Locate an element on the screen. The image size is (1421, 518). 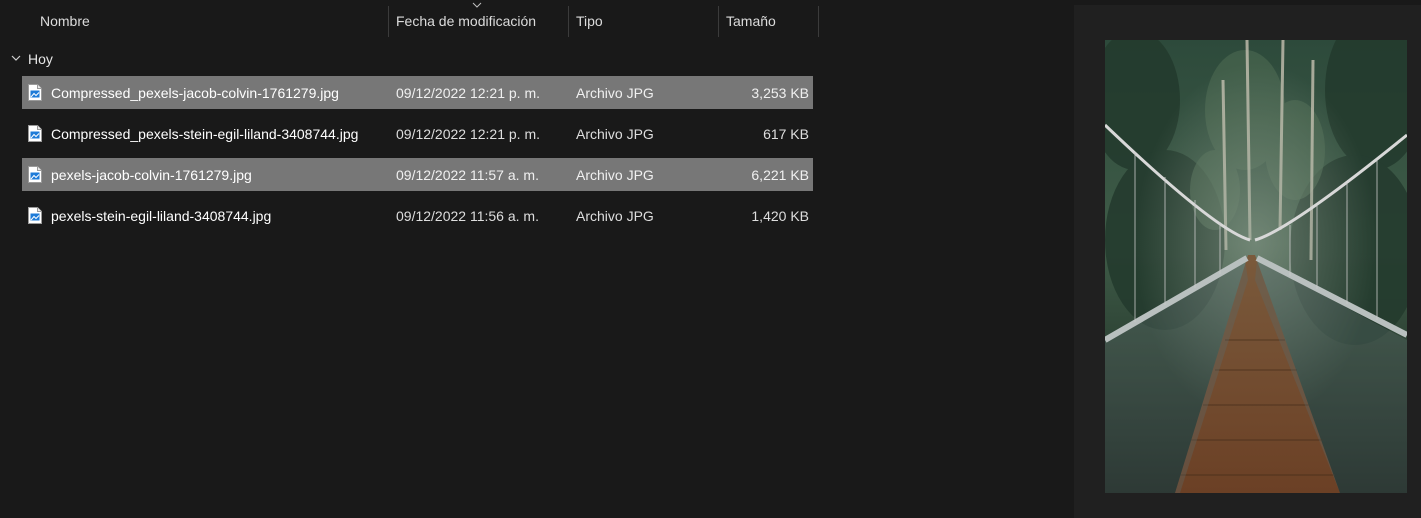
file-size: 3,253 KB is located at coordinates (780, 93).